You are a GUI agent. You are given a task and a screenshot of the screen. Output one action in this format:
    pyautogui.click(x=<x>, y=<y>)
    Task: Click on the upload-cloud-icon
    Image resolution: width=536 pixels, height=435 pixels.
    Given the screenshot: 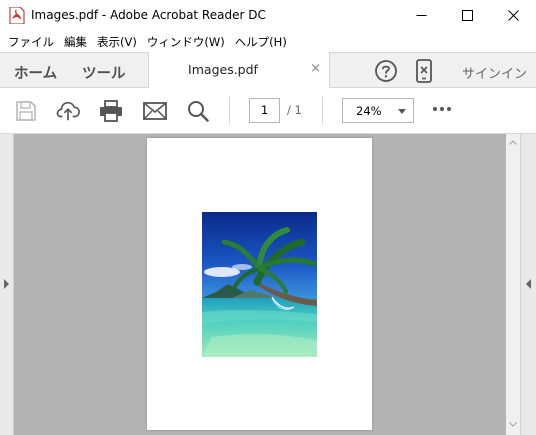 What is the action you would take?
    pyautogui.click(x=68, y=111)
    